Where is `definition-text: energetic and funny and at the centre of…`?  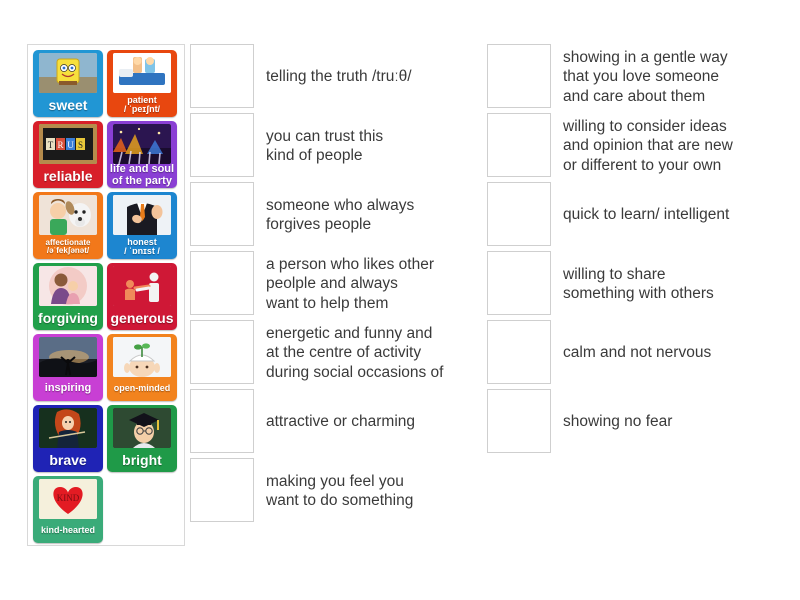
definition-text: energetic and funny and at the centre of… is located at coordinates (355, 352).